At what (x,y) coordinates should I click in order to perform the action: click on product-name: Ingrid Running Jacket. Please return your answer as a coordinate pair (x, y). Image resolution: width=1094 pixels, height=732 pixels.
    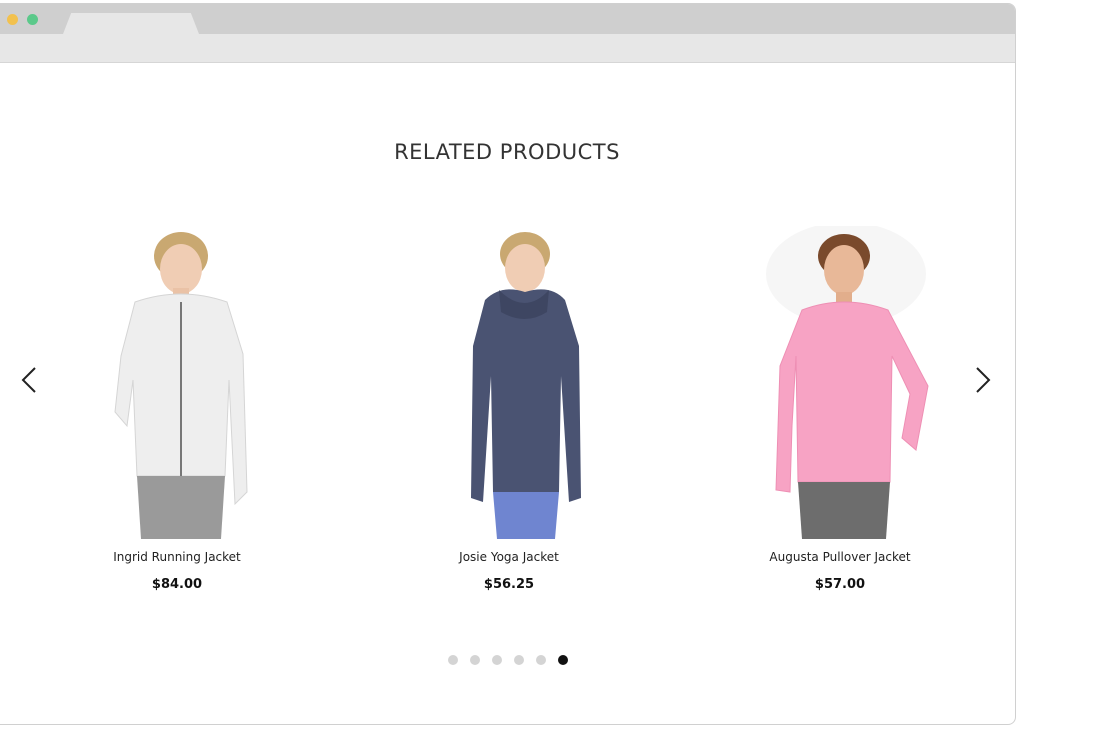
    Looking at the image, I should click on (177, 557).